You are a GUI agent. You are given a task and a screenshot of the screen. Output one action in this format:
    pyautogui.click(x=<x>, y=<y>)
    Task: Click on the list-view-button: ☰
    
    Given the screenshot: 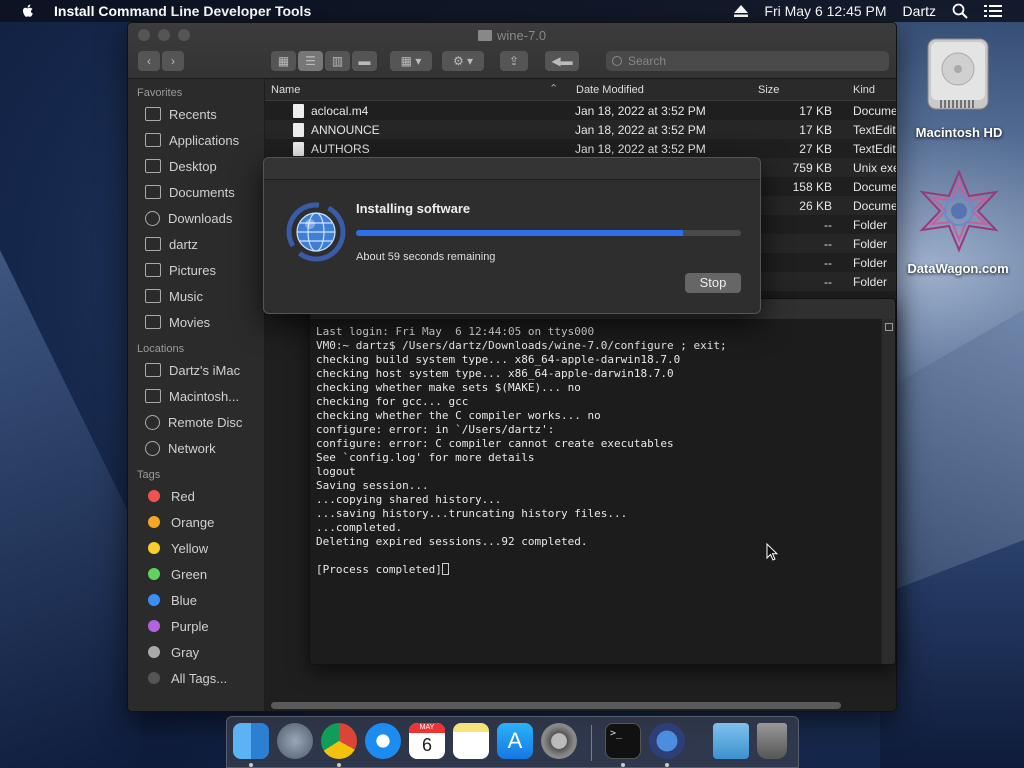 What is the action you would take?
    pyautogui.click(x=310, y=61)
    